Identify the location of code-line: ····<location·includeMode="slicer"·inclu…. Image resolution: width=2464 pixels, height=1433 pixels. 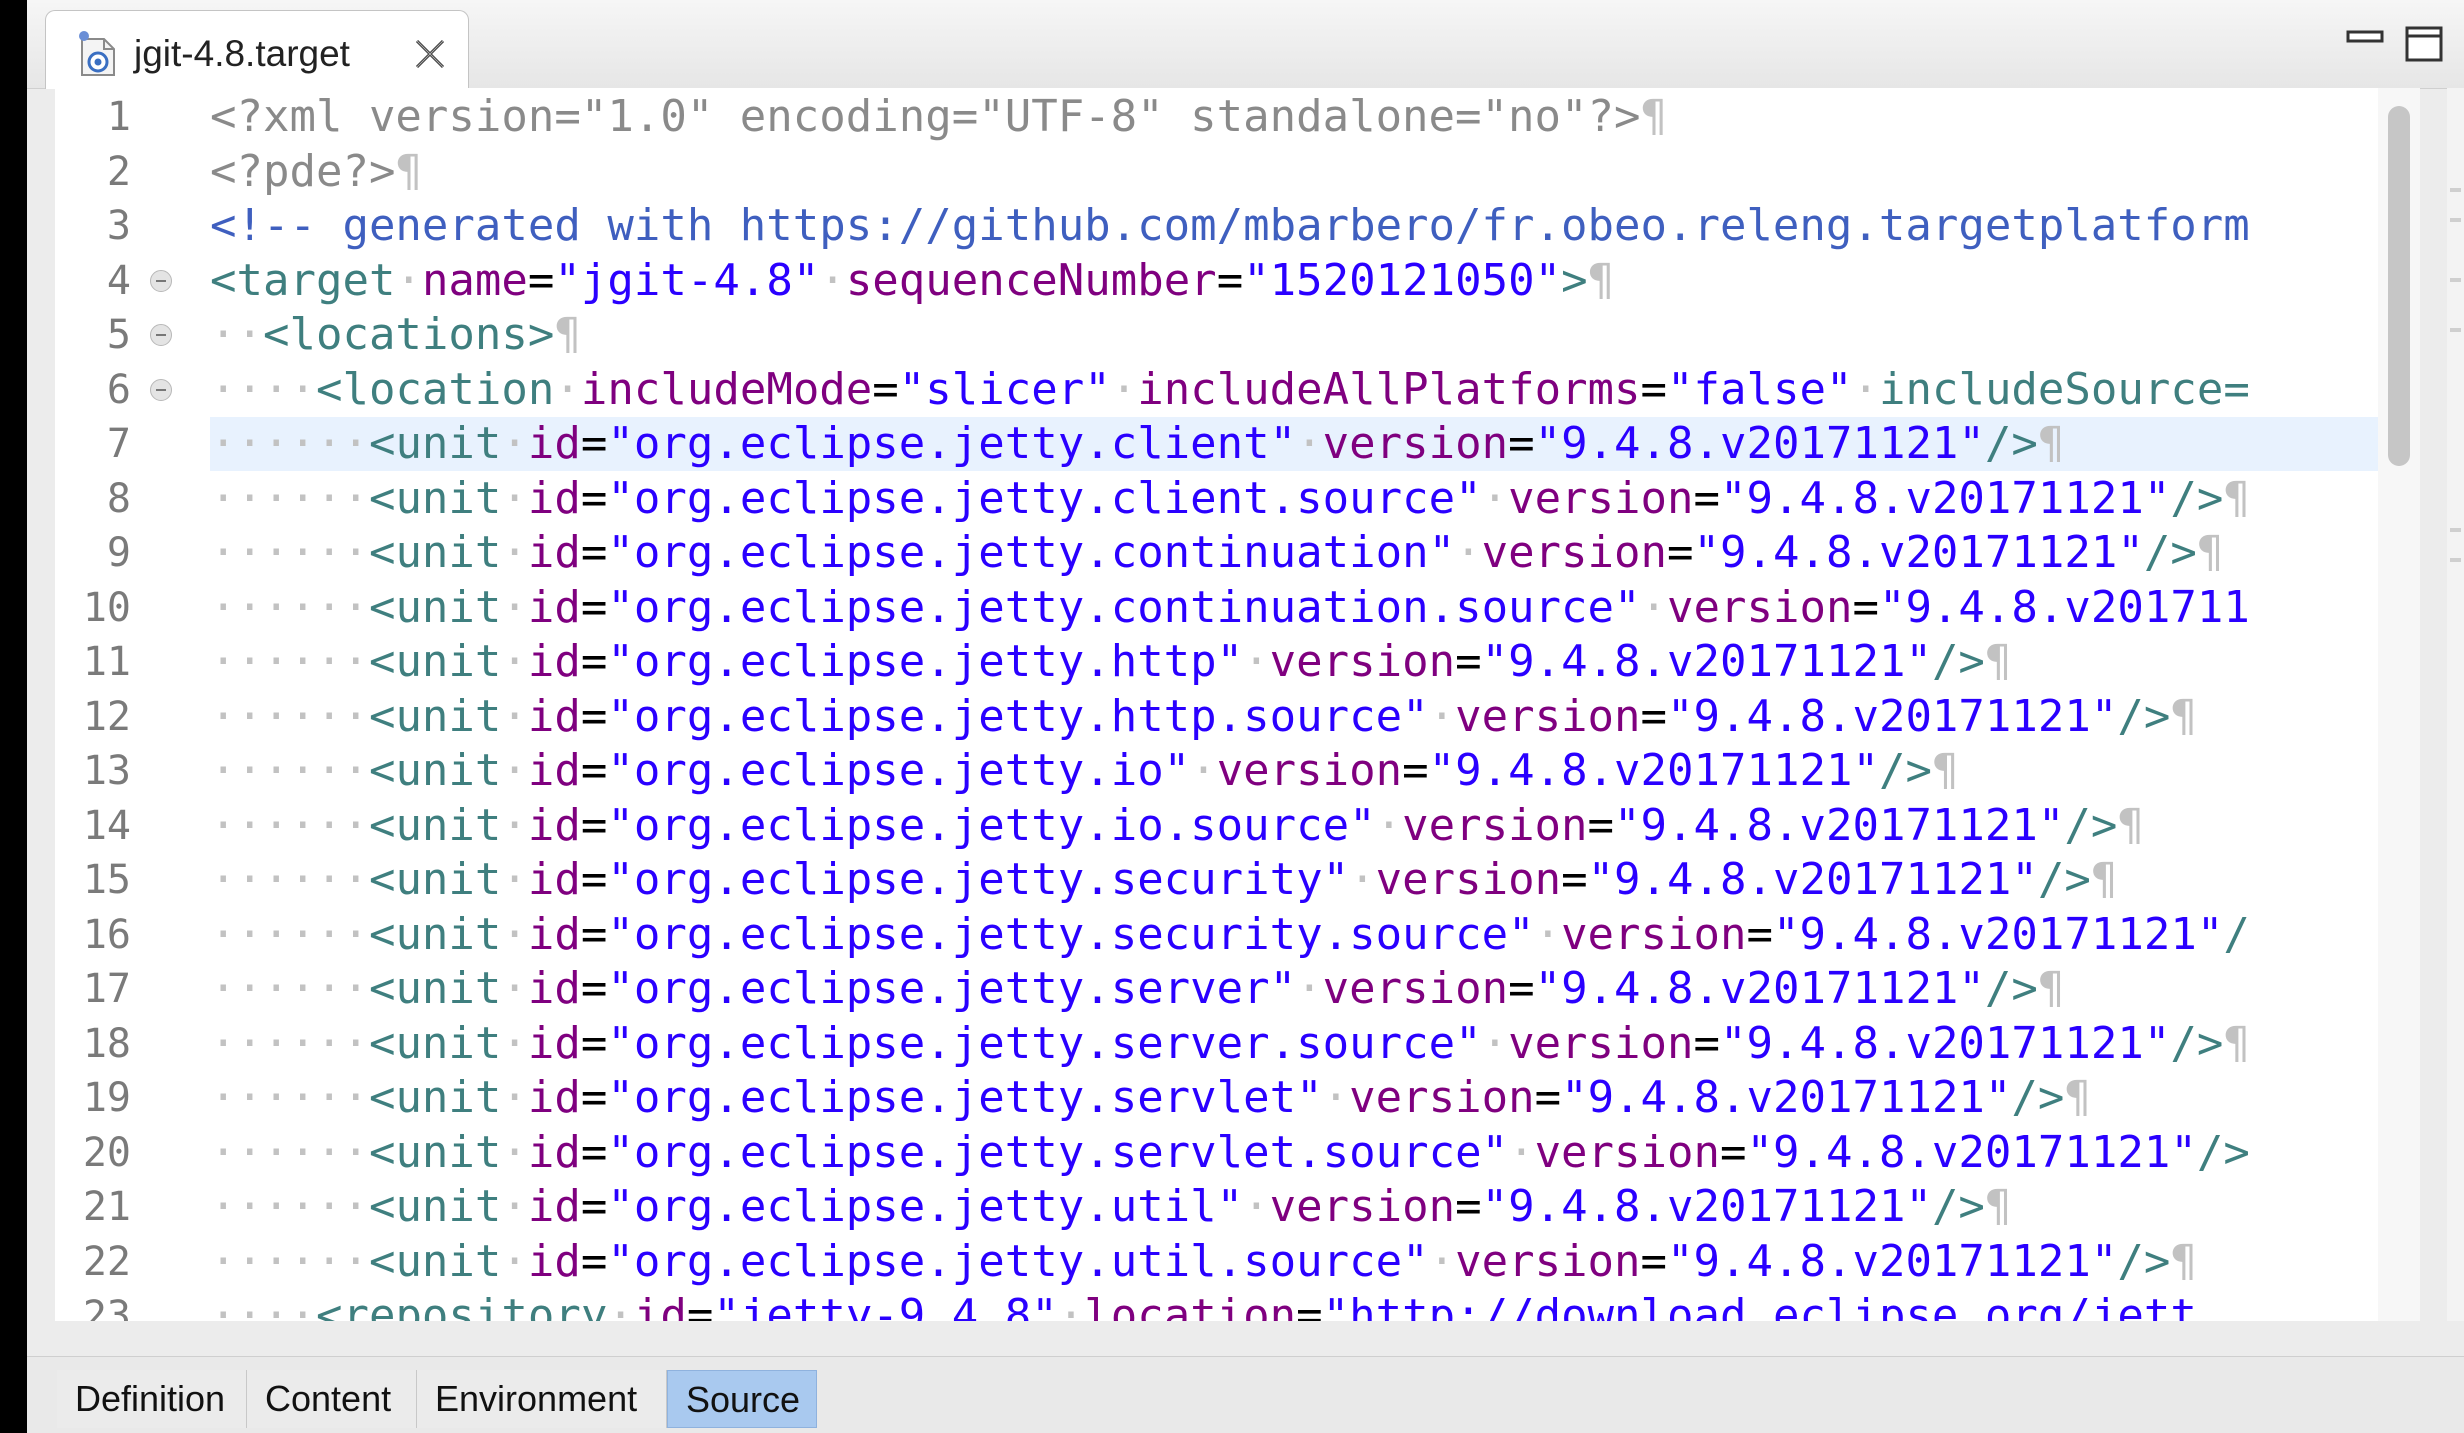
(1230, 390).